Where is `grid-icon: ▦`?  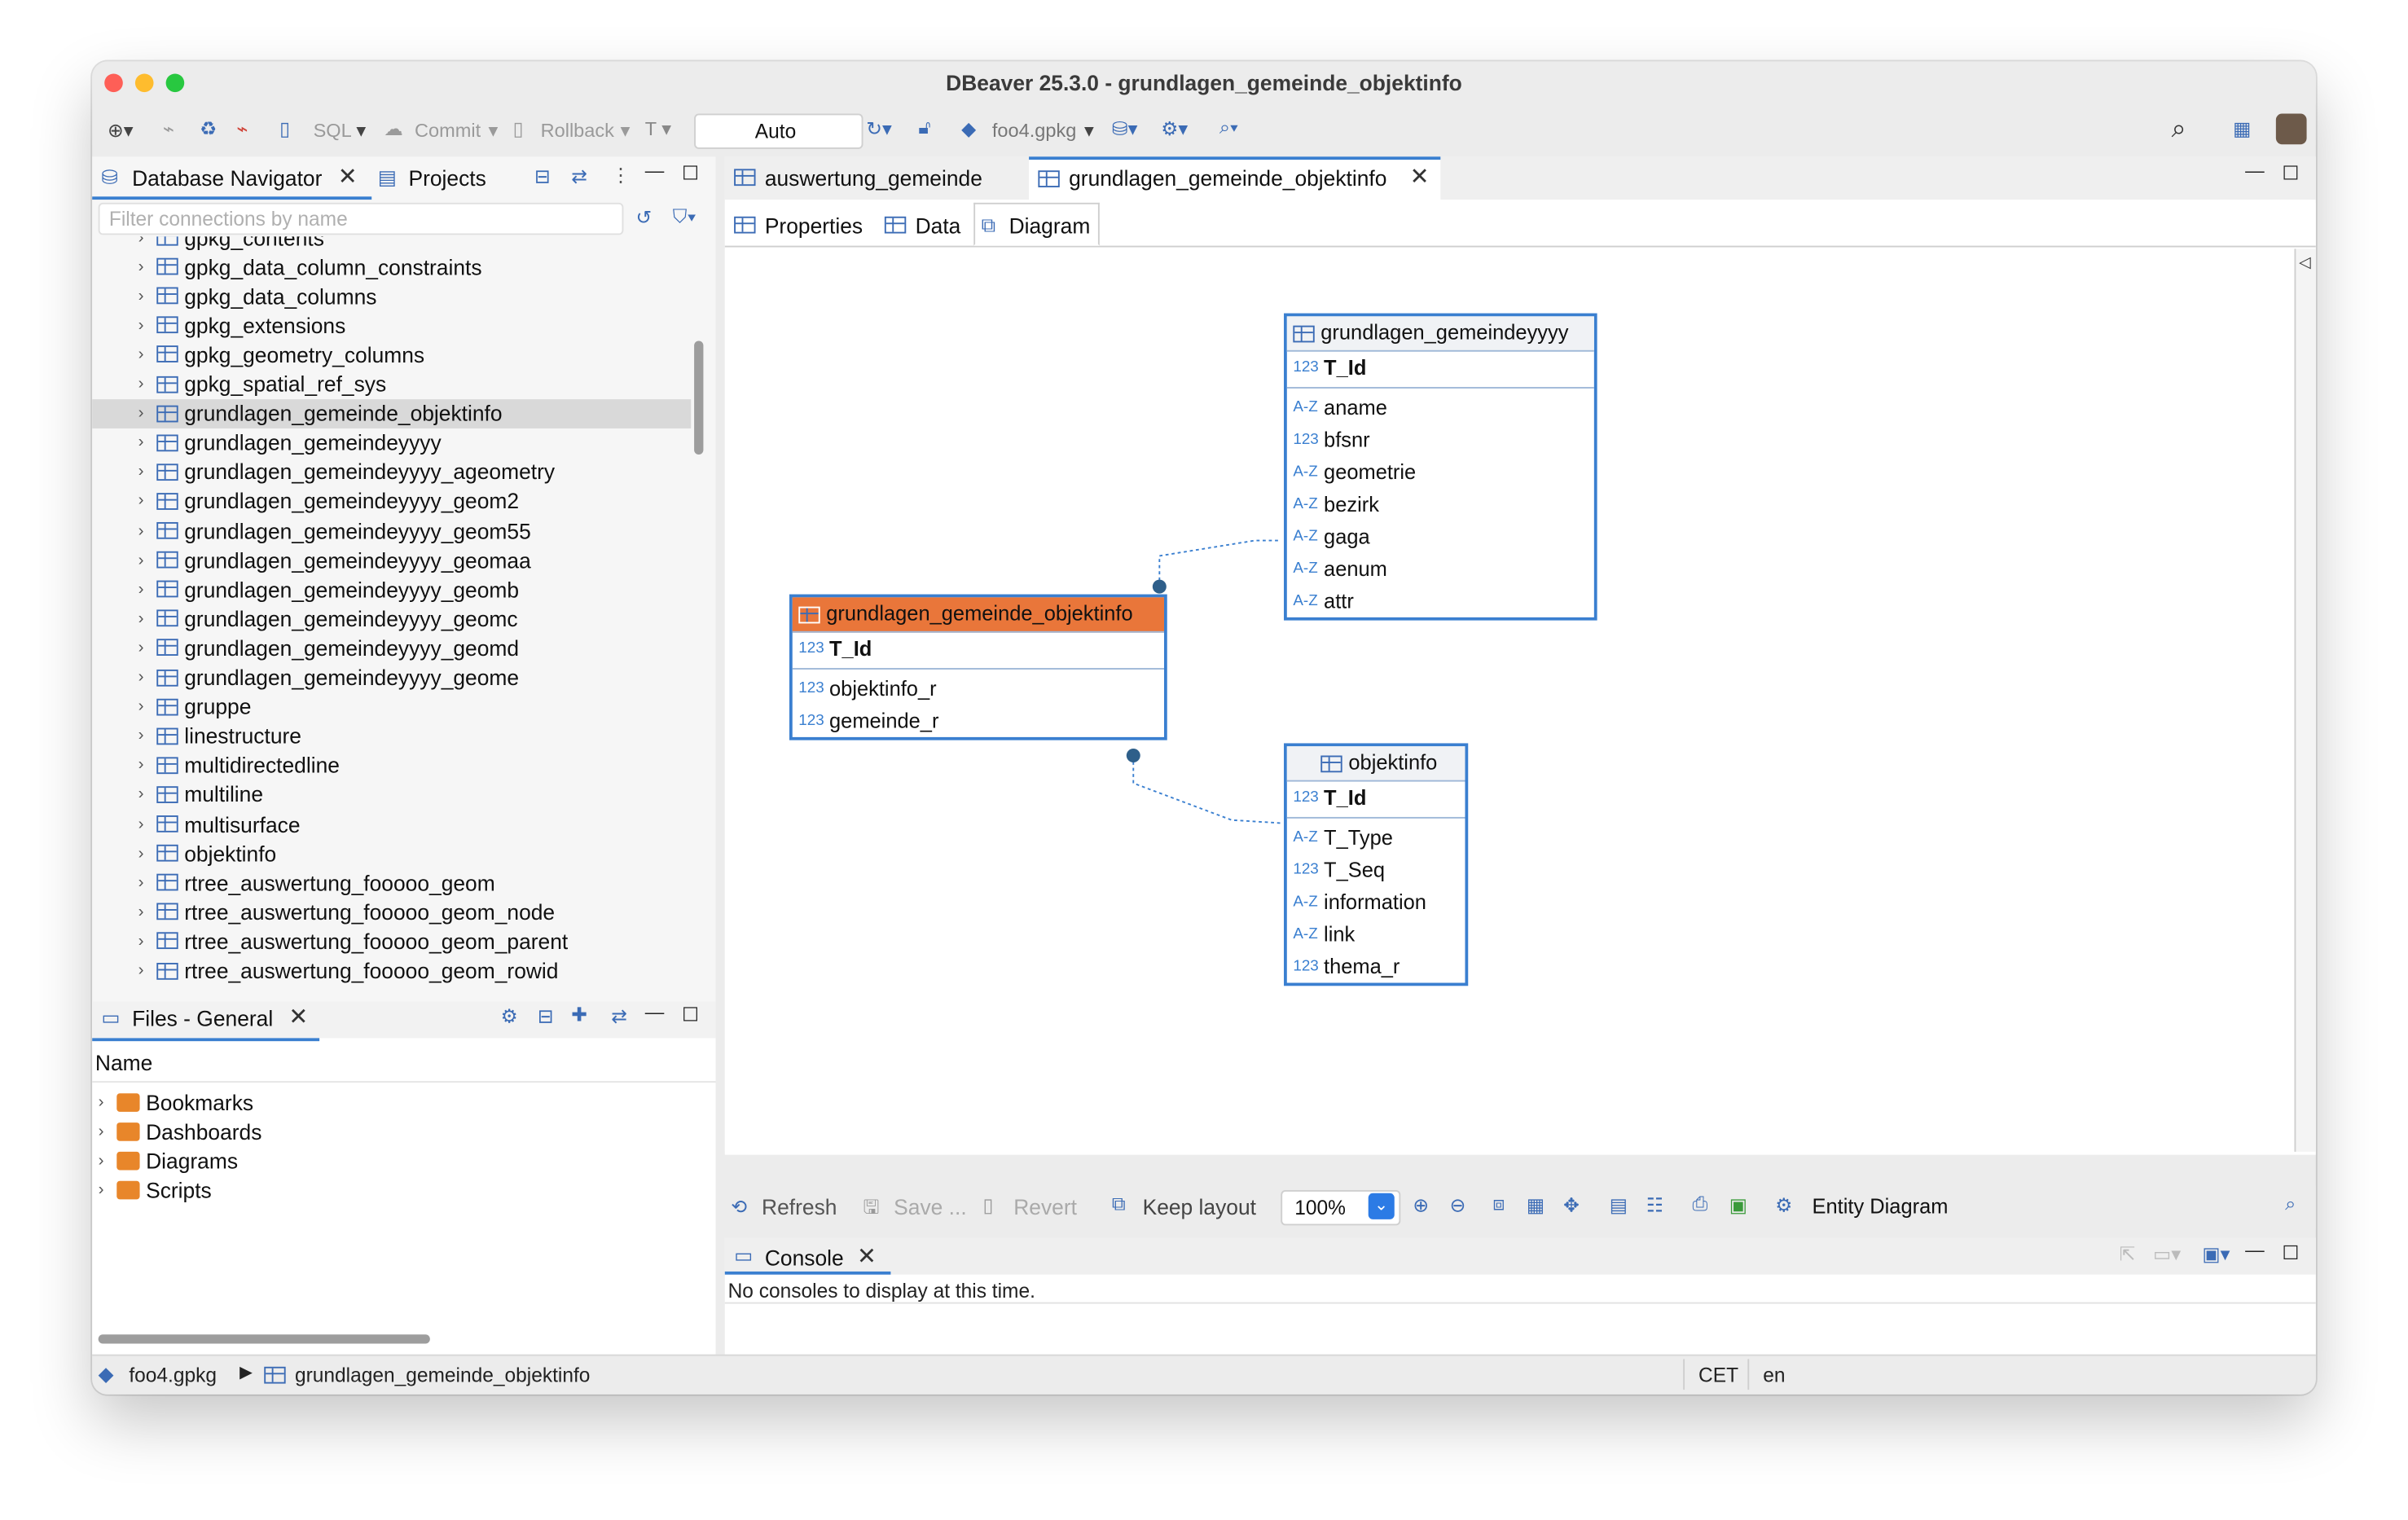
grid-icon: ▦ is located at coordinates (1536, 1205).